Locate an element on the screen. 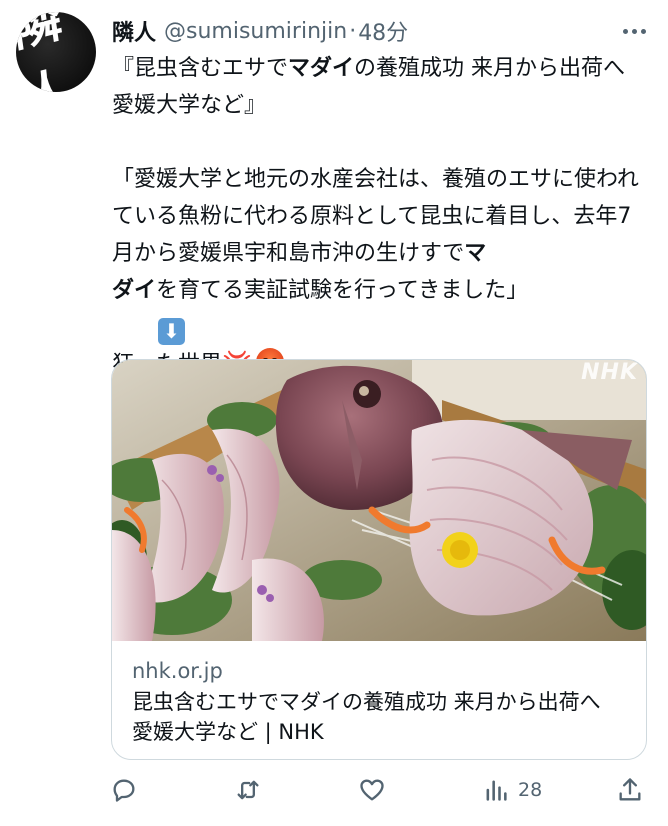 The height and width of the screenshot is (826, 668). views-button: 28 is located at coordinates (512, 790).